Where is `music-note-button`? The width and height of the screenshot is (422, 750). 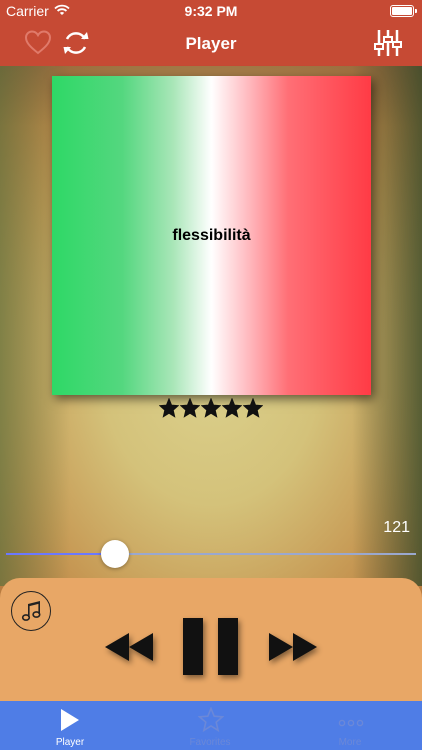 music-note-button is located at coordinates (31, 611).